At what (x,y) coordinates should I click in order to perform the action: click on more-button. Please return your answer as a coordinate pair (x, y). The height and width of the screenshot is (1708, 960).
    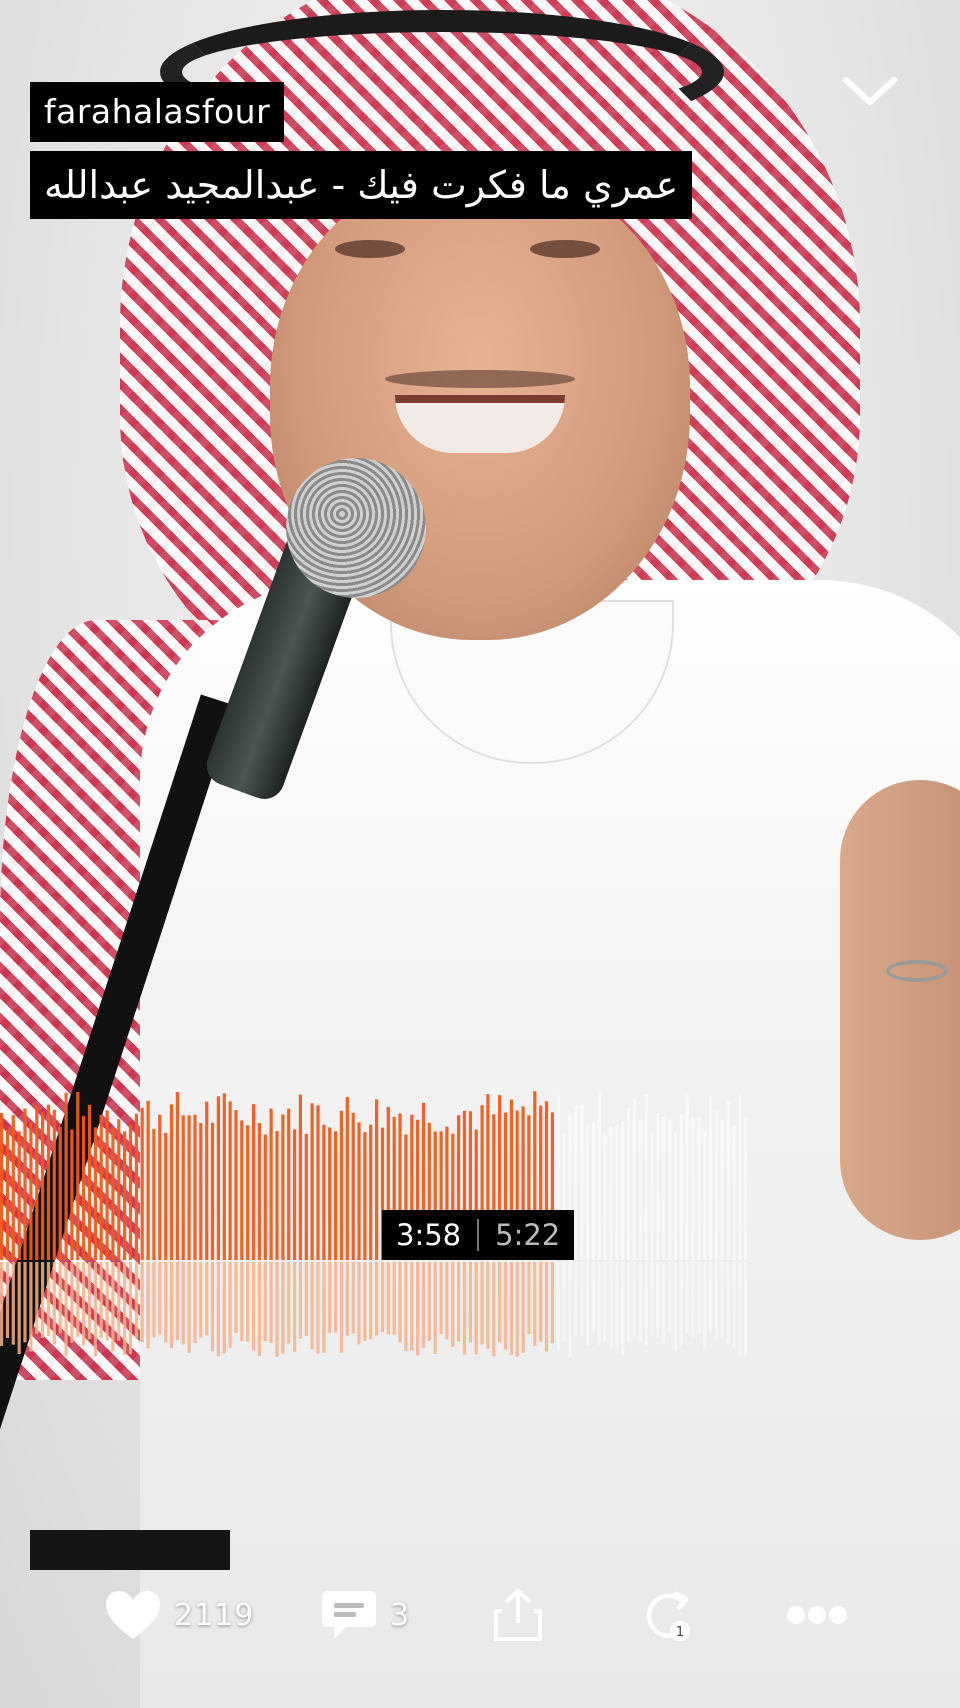
    Looking at the image, I should click on (817, 1615).